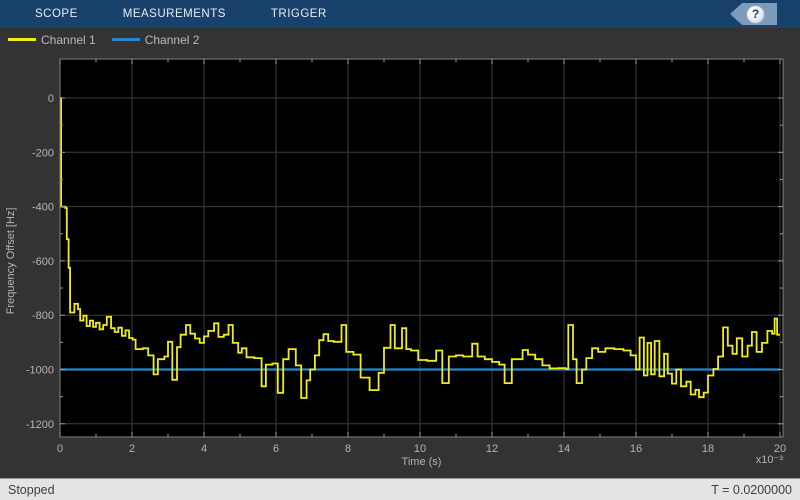  Describe the element at coordinates (31, 489) in the screenshot. I see `simulation-status: Stopped` at that location.